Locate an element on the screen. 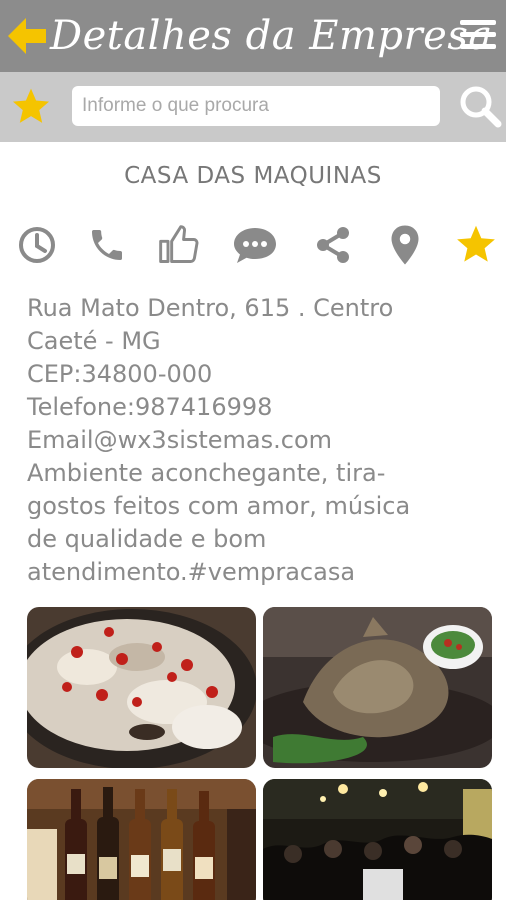 This screenshot has height=900, width=506. description-line: gostos feitos com amor, música is located at coordinates (219, 506).